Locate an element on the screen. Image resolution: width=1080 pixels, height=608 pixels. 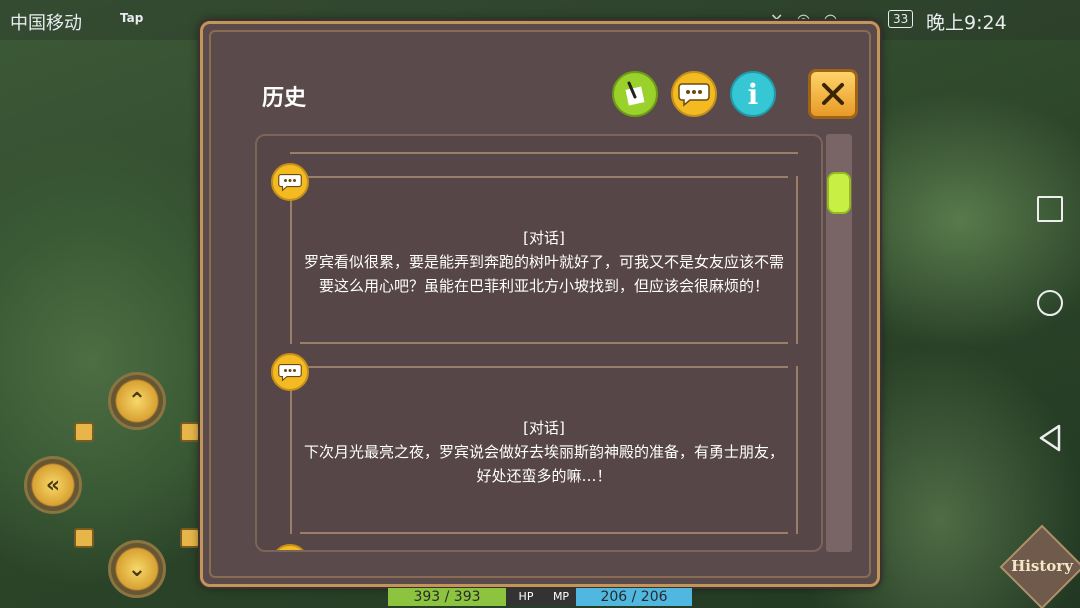
list-scrollbar is located at coordinates (839, 343).